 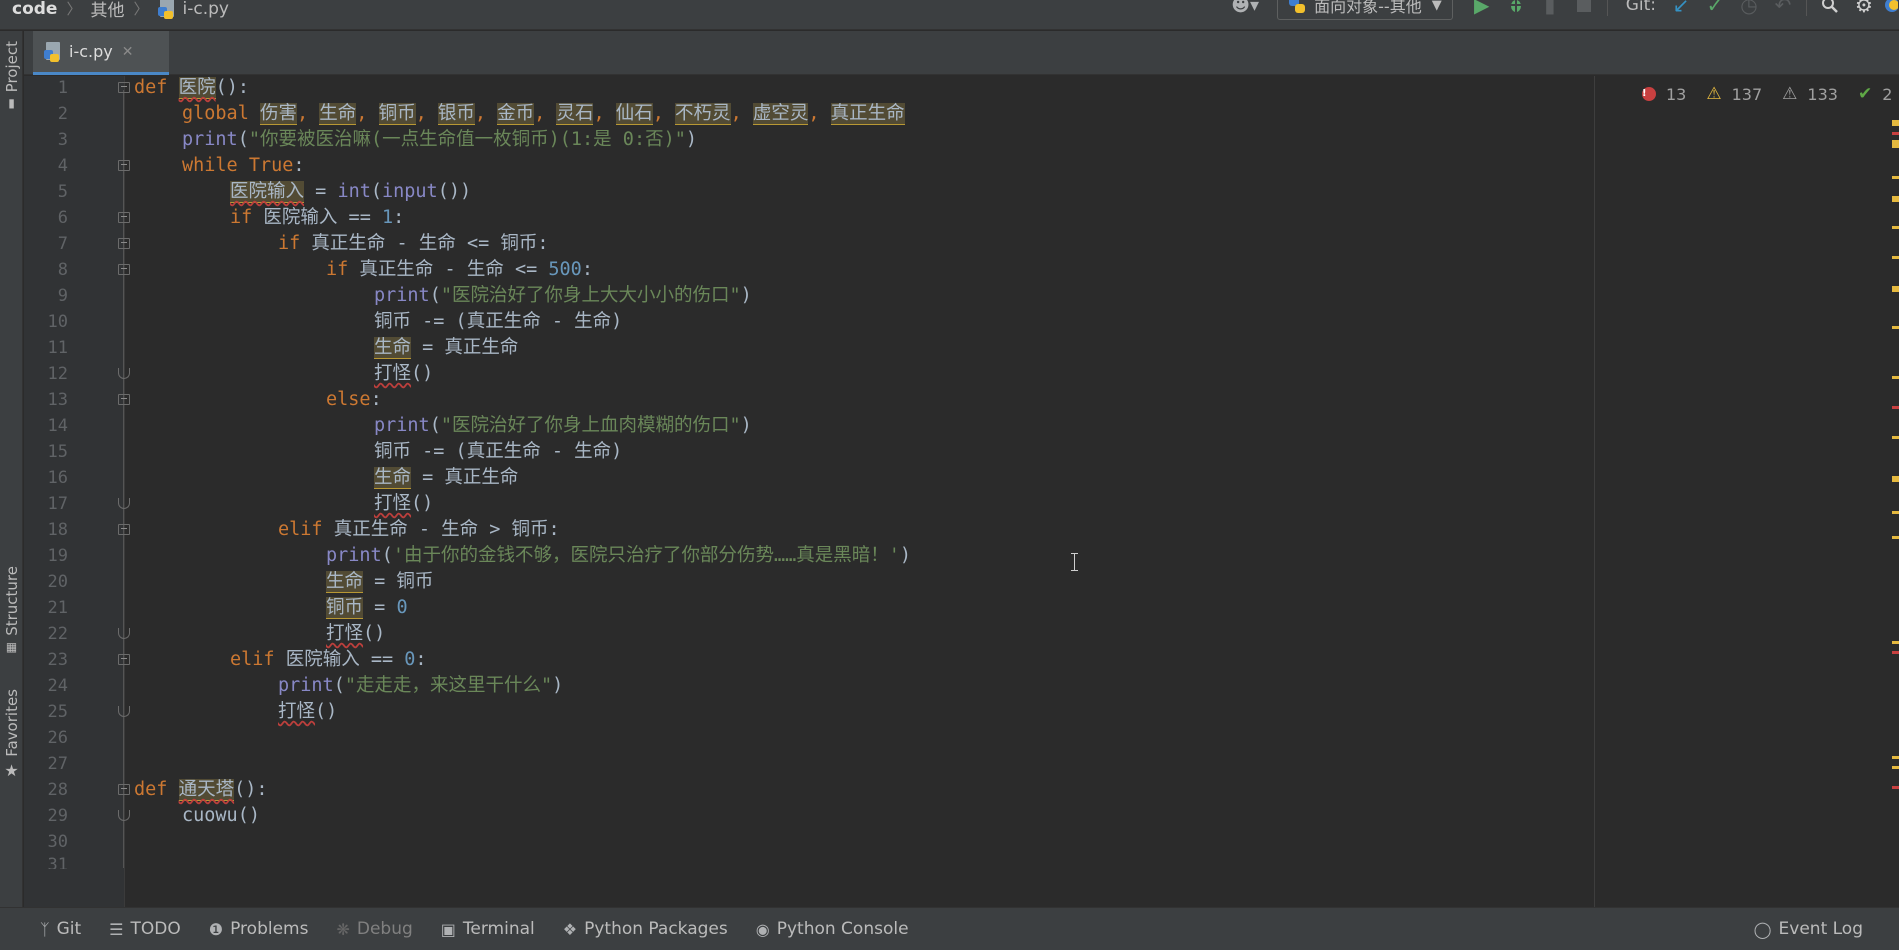 What do you see at coordinates (645, 929) in the screenshot?
I see `tab-python-packages: ❖ Python Packages` at bounding box center [645, 929].